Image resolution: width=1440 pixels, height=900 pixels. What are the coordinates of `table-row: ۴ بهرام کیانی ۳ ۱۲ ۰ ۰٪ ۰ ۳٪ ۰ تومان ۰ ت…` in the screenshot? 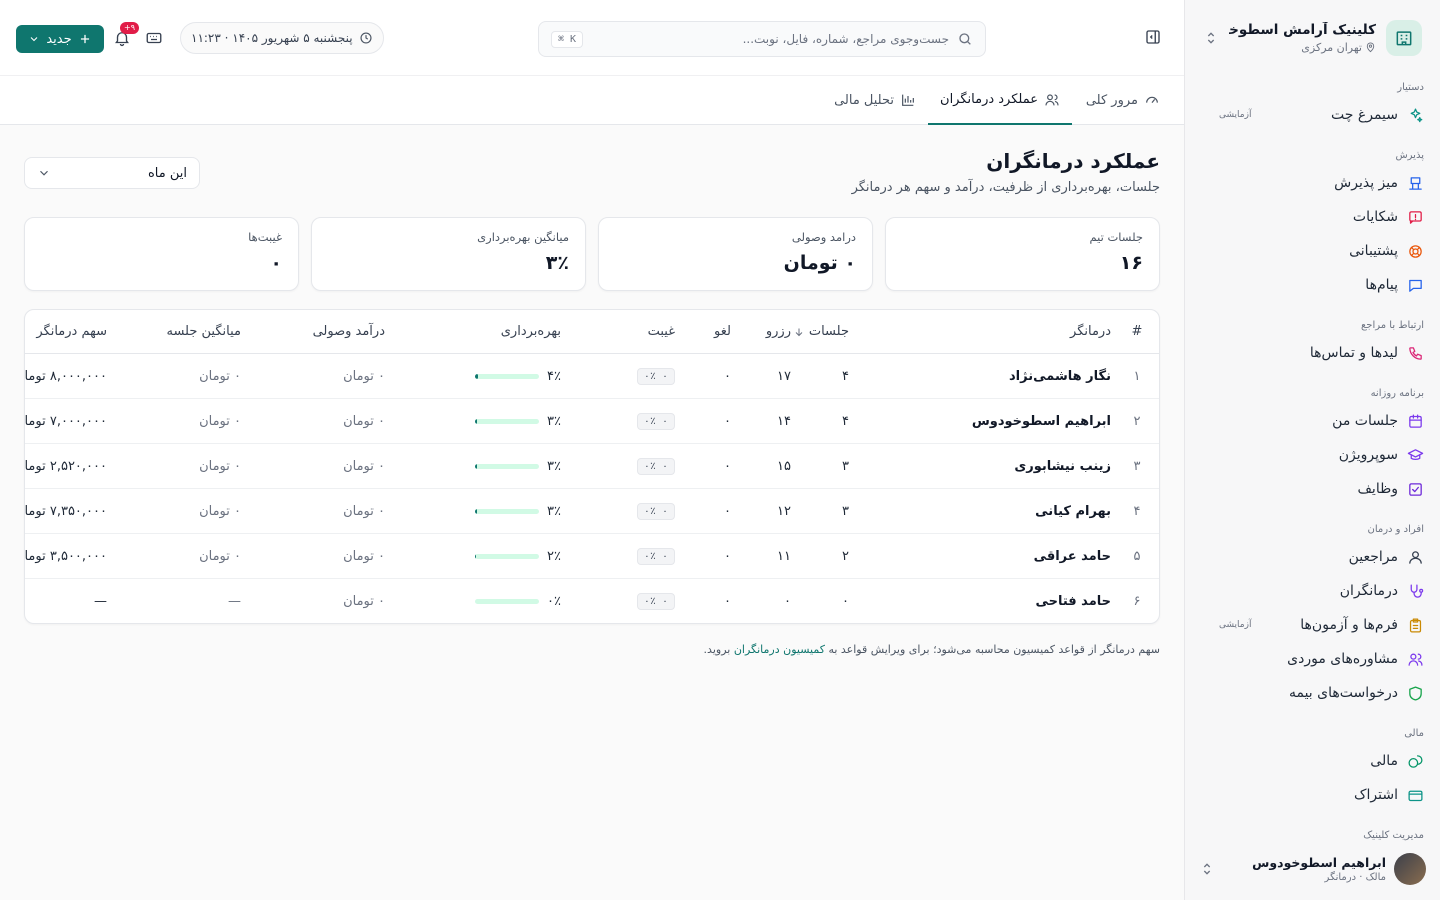 It's located at (592, 511).